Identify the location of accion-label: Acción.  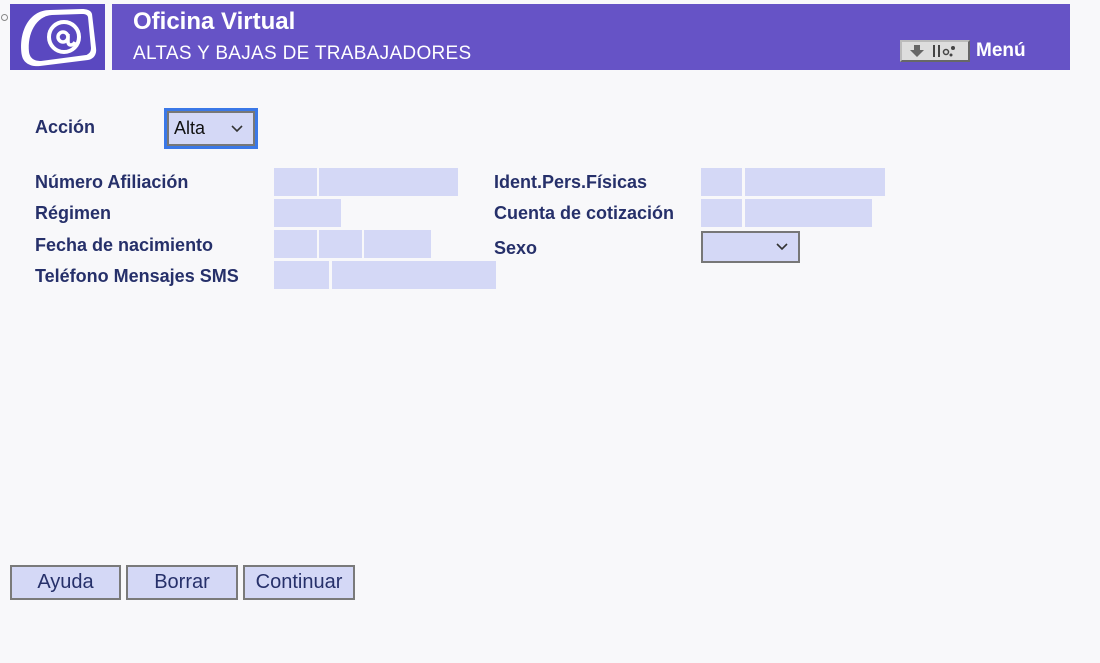
(65, 127).